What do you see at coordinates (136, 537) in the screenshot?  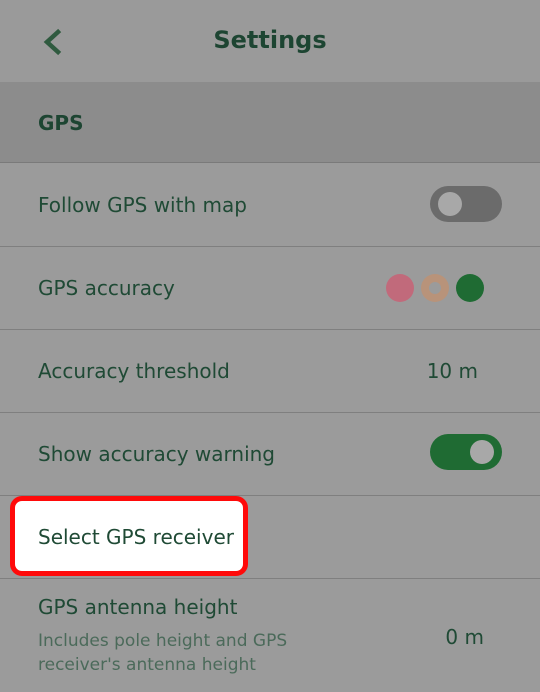 I see `setting-label: Select GPS receiver` at bounding box center [136, 537].